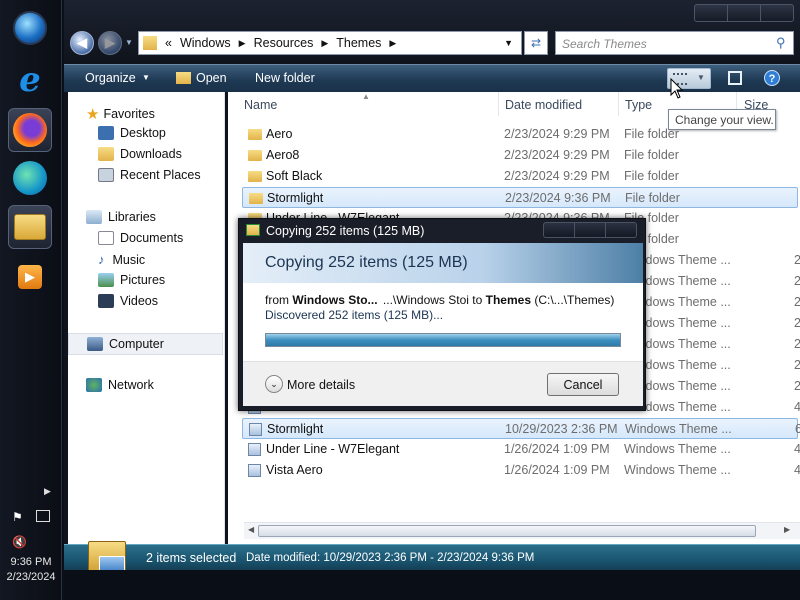 Image resolution: width=800 pixels, height=600 pixels. Describe the element at coordinates (101, 259) in the screenshot. I see `music-icon: ♪` at that location.